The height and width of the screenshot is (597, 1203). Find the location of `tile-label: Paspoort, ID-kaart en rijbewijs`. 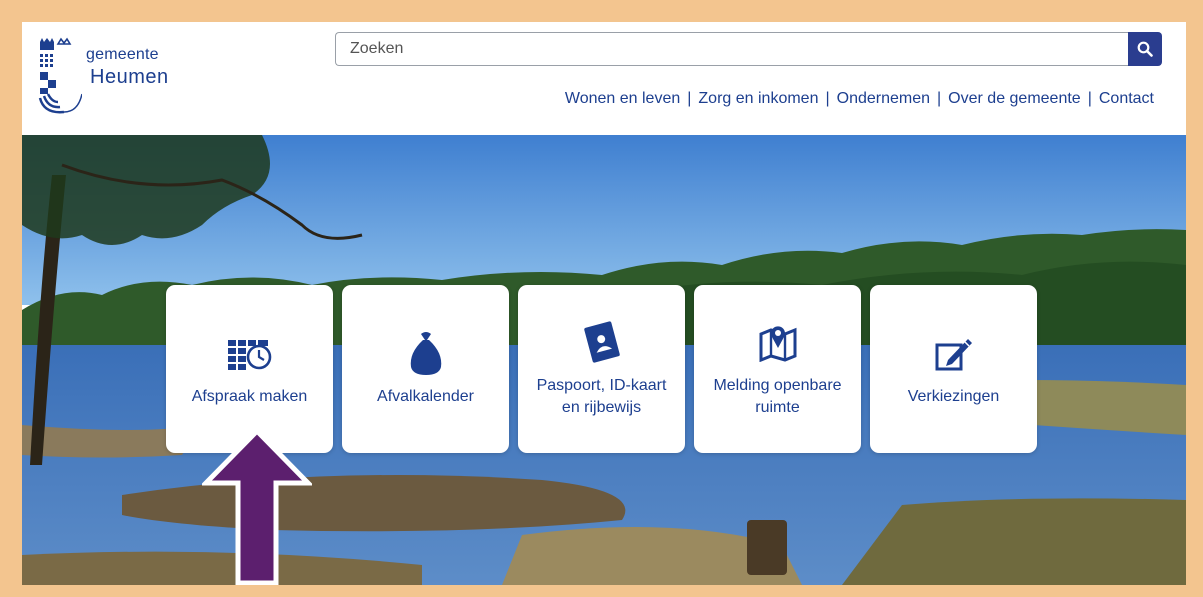

tile-label: Paspoort, ID-kaart en rijbewijs is located at coordinates (601, 396).